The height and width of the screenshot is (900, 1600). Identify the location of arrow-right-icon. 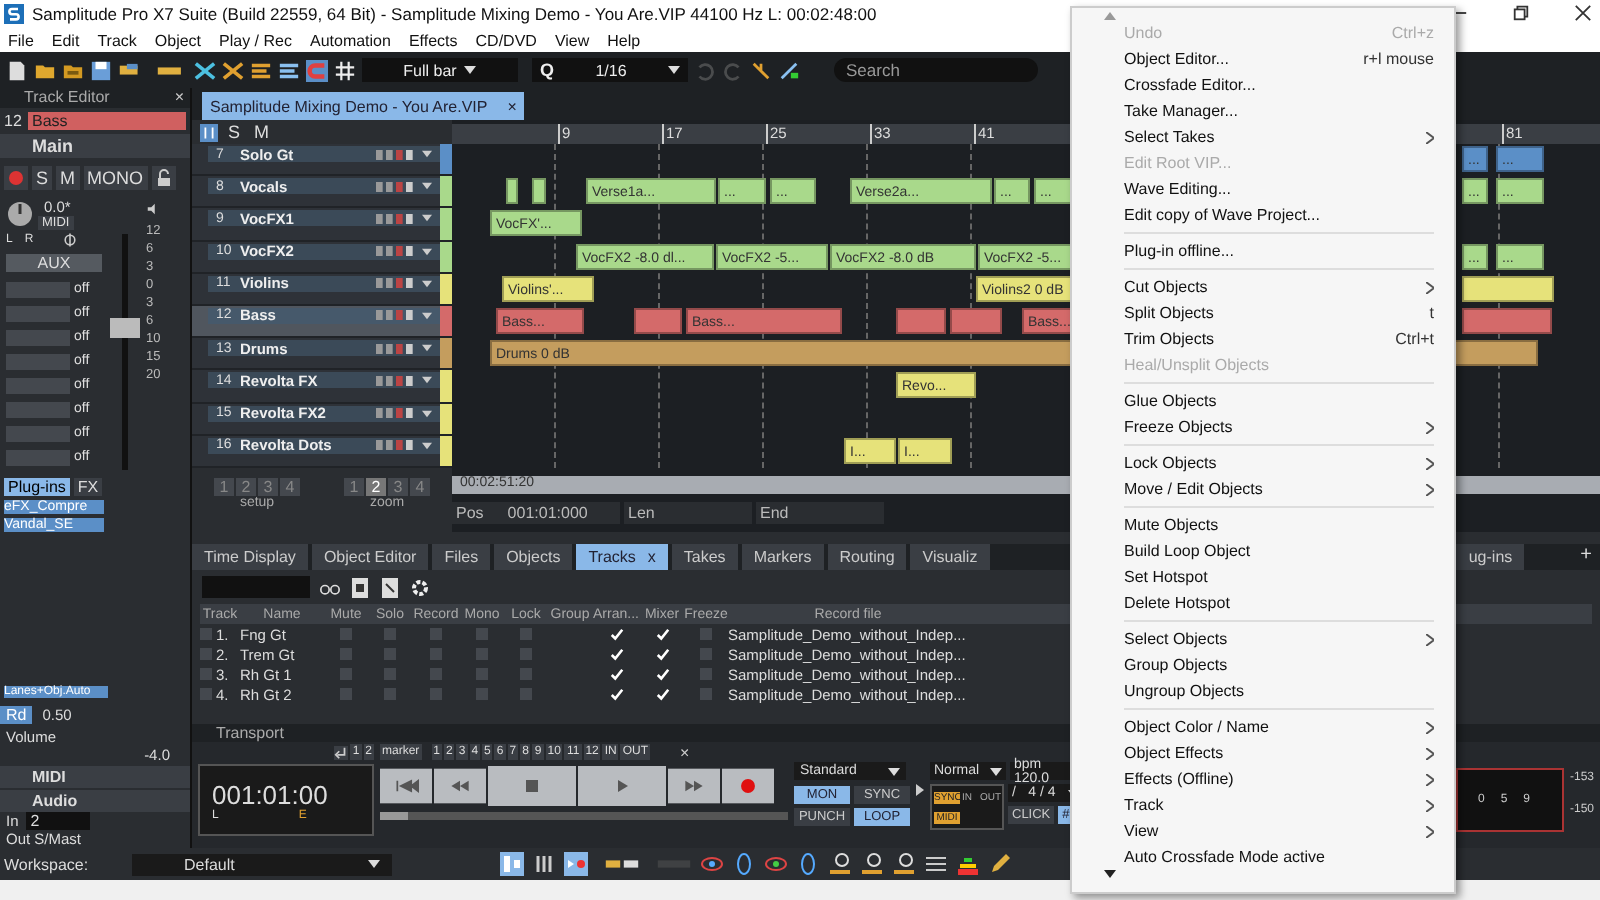
(920, 790).